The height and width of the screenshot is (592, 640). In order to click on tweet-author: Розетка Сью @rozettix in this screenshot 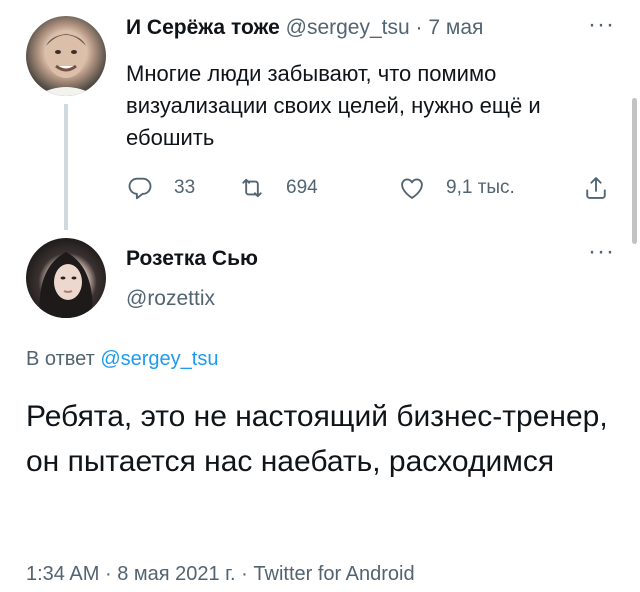, I will do `click(192, 279)`.